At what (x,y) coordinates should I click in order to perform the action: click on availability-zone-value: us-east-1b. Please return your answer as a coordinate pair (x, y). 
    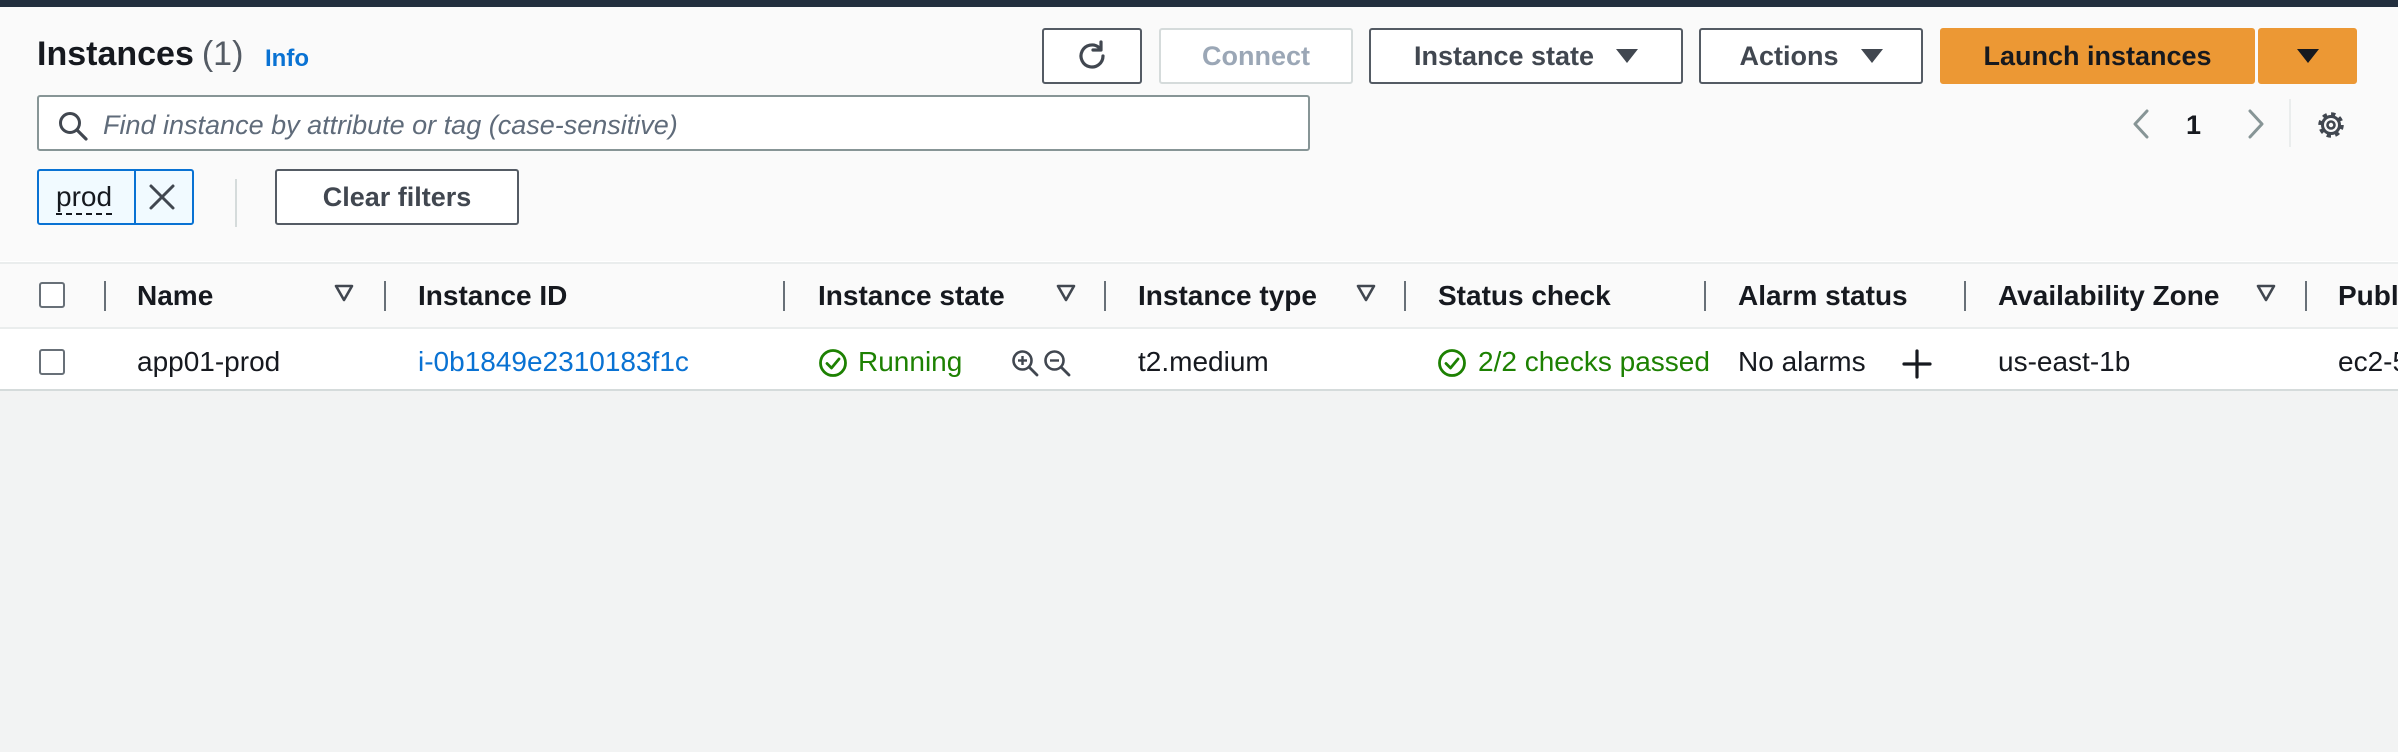
    Looking at the image, I should click on (2064, 361).